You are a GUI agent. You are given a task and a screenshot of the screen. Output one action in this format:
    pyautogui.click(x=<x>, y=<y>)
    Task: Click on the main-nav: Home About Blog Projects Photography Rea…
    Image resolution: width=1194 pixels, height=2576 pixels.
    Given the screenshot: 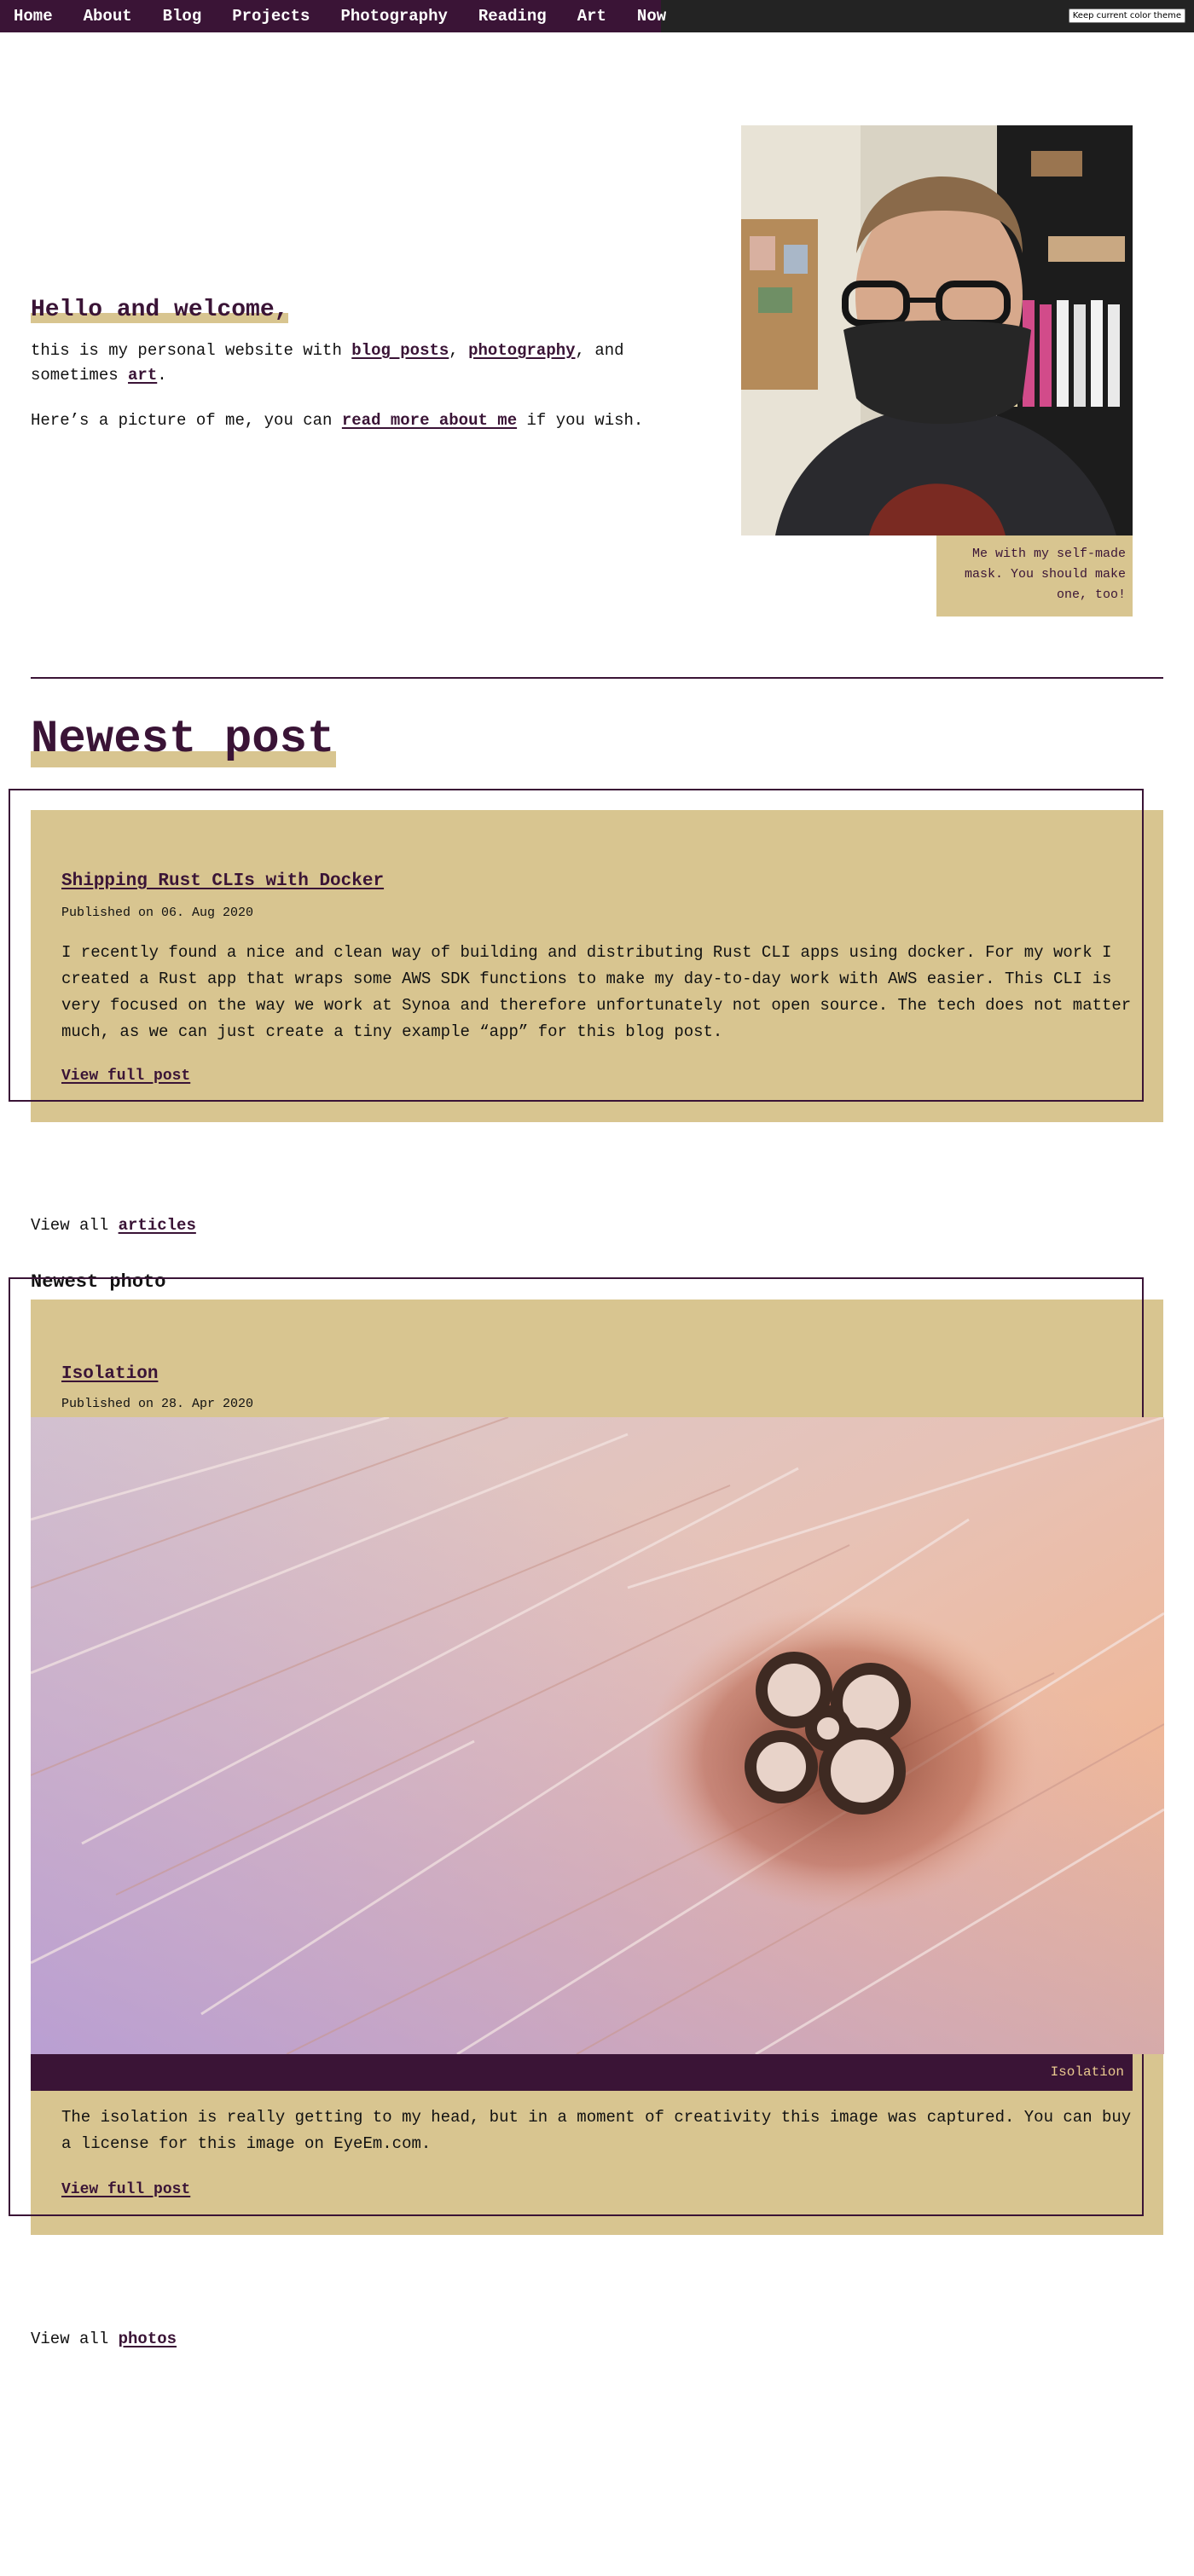 What is the action you would take?
    pyautogui.click(x=333, y=16)
    